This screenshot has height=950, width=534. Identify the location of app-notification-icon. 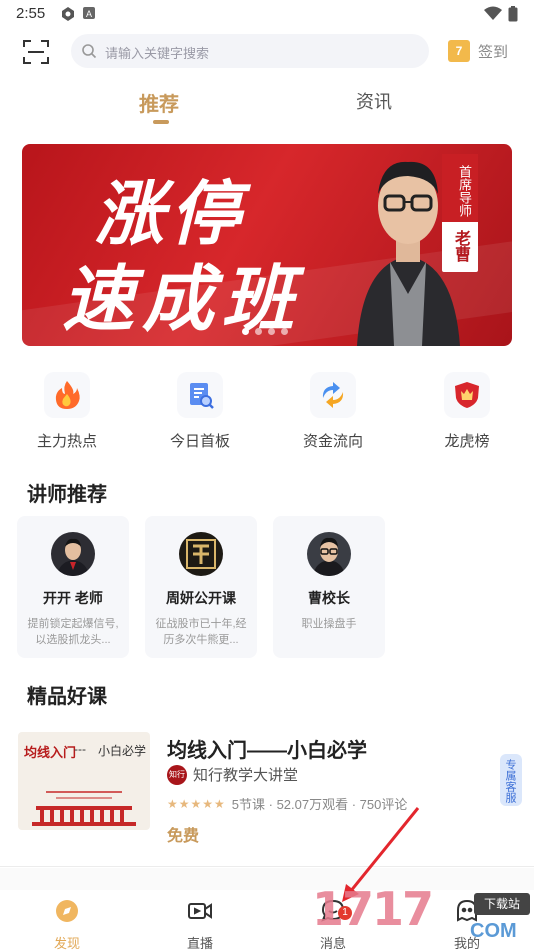
(68, 14).